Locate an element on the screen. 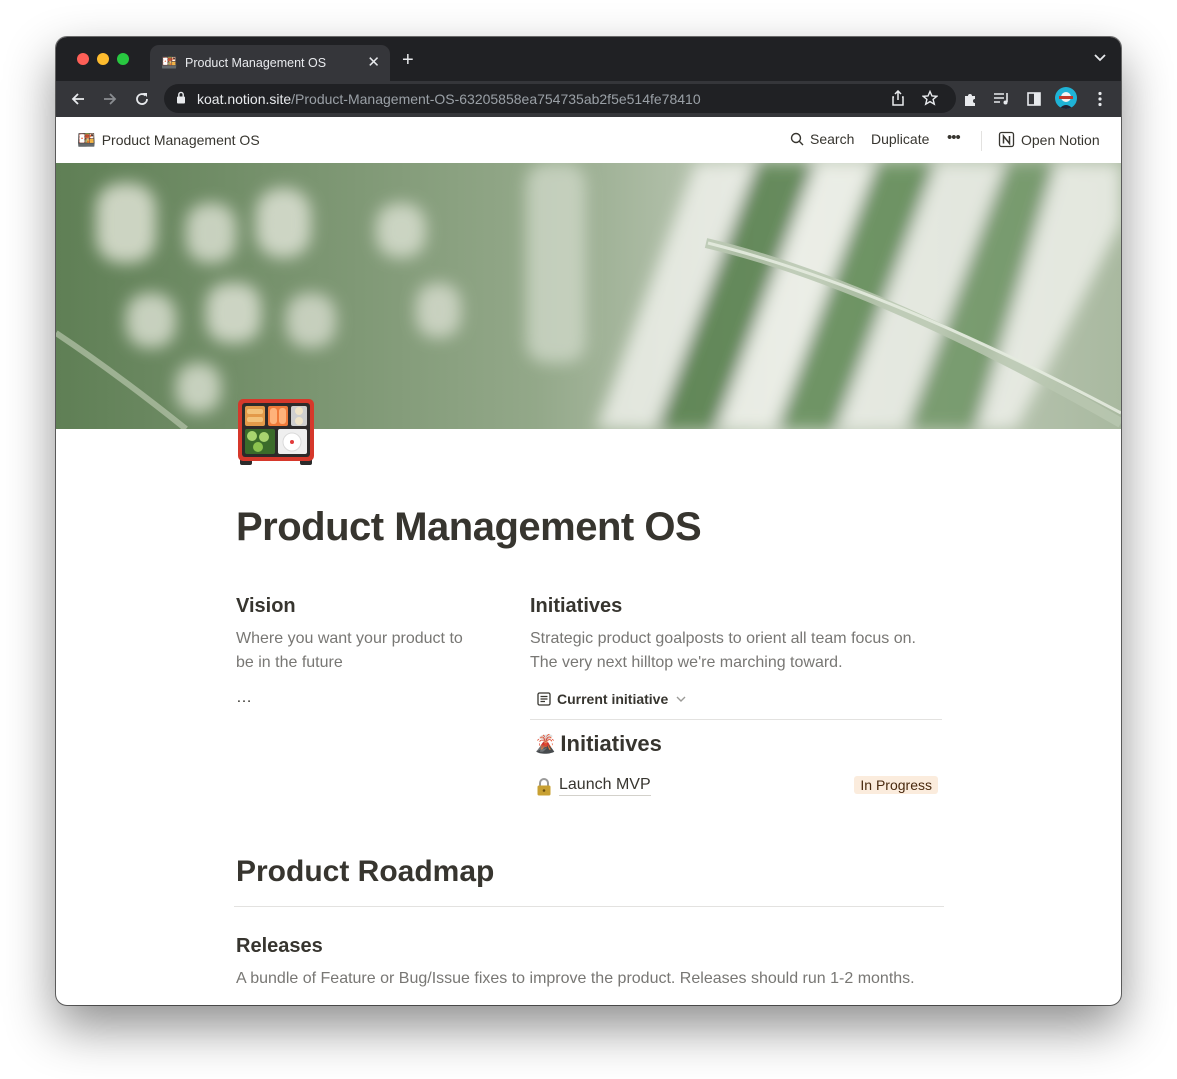 Image resolution: width=1177 pixels, height=1079 pixels. maximize-window-button is located at coordinates (123, 59).